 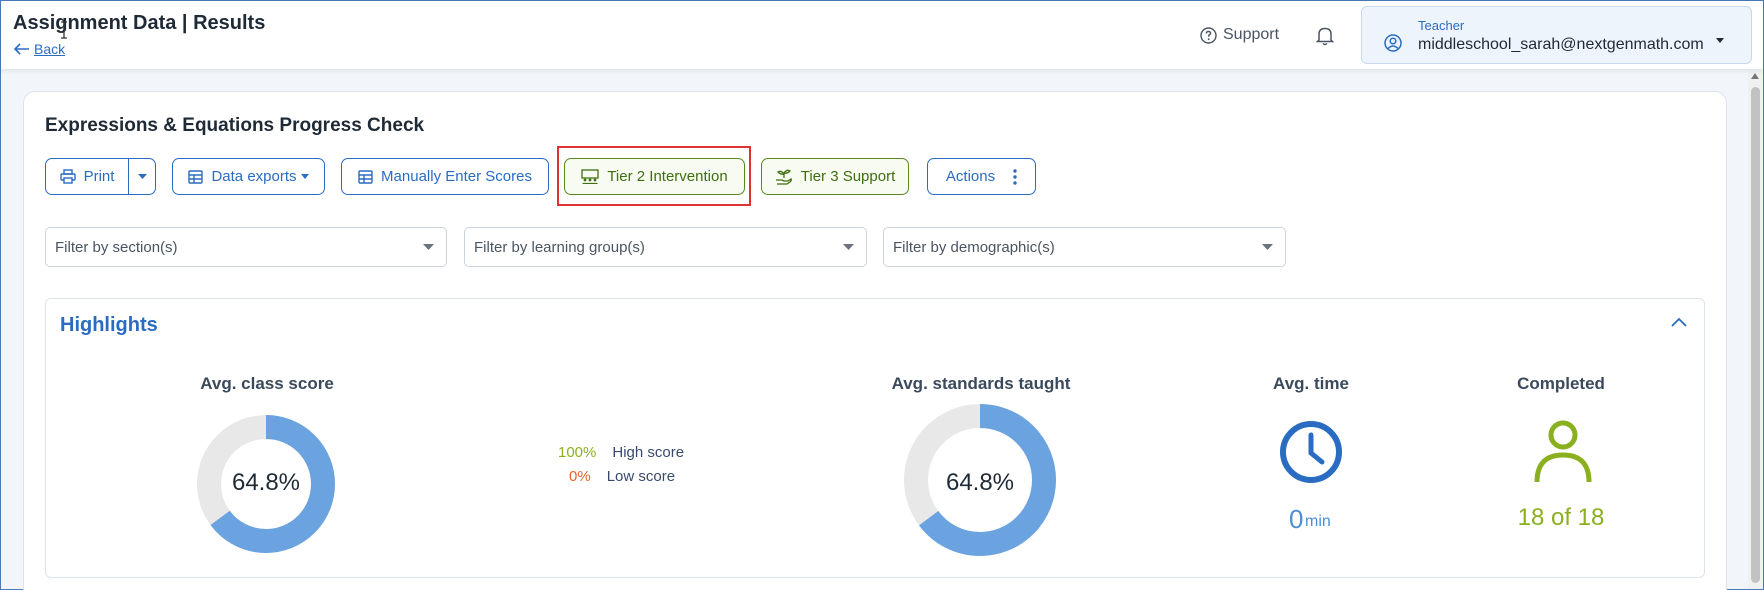 I want to click on manually-enter-scores-button: Manually Enter Scores, so click(x=445, y=176).